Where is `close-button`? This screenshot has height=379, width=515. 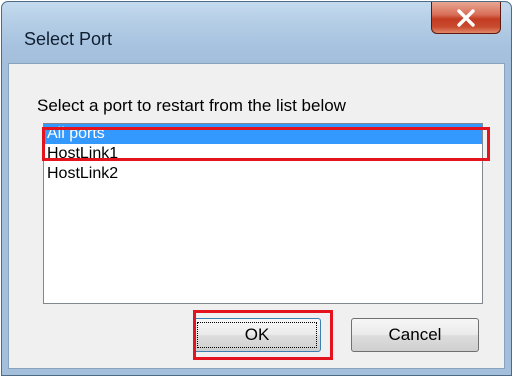 close-button is located at coordinates (466, 18).